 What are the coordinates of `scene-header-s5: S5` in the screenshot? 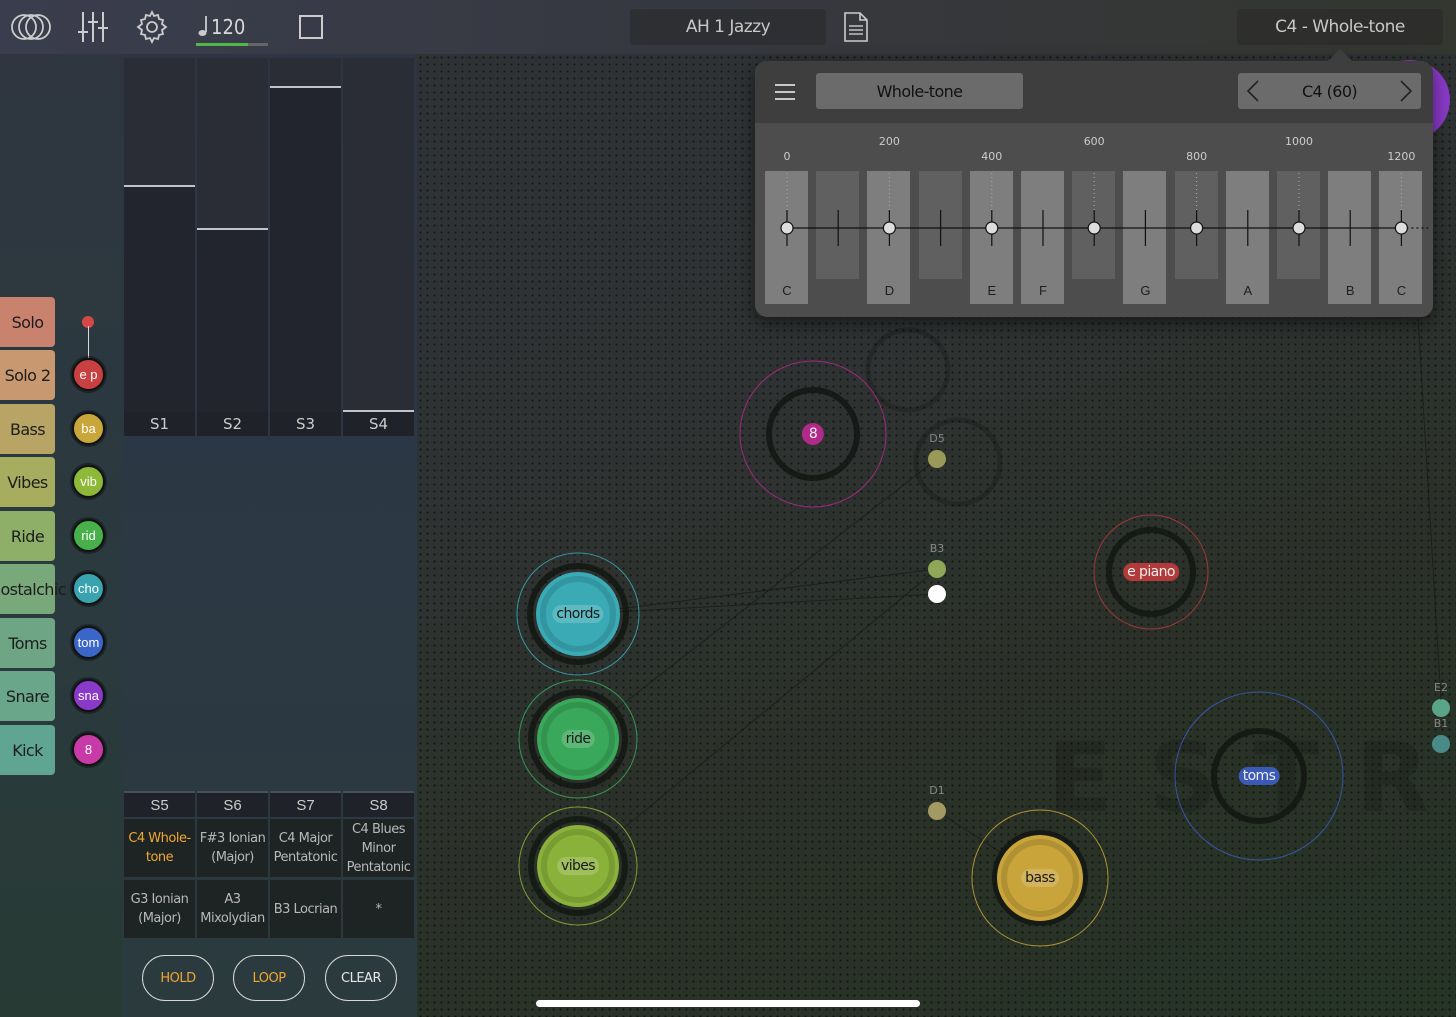 It's located at (159, 804).